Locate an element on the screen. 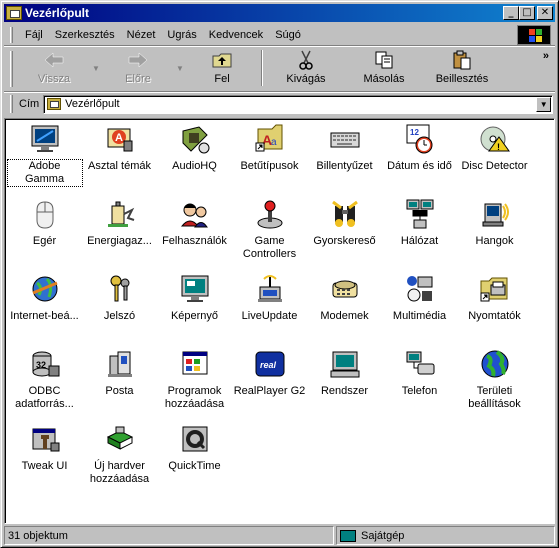  keys-icon is located at coordinates (120, 289).